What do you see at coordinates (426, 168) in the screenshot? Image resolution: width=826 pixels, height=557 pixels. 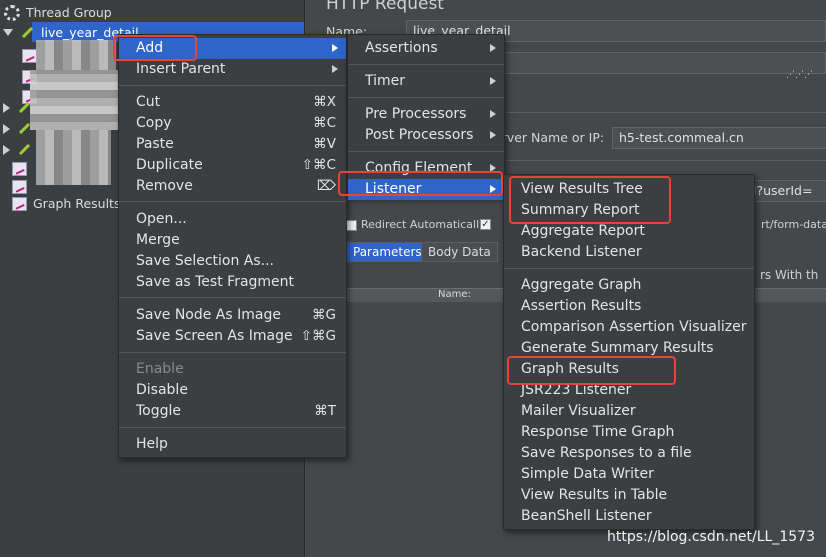 I see `menu-item-config-element: Config Element` at bounding box center [426, 168].